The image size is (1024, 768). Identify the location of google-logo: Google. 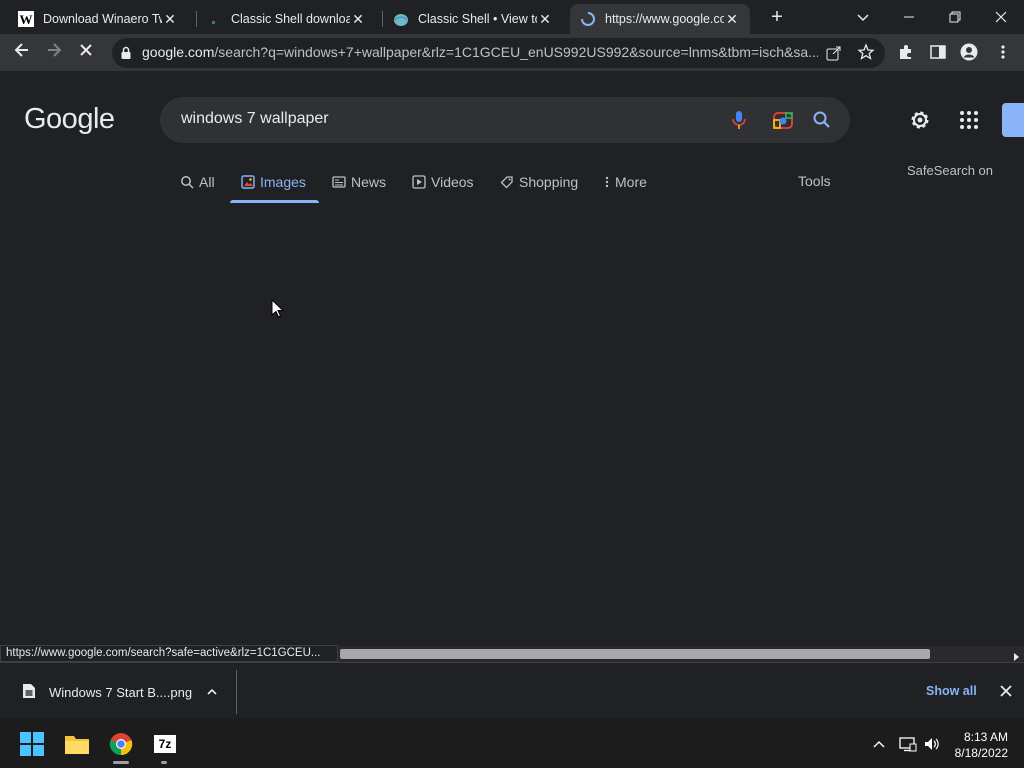
(69, 119).